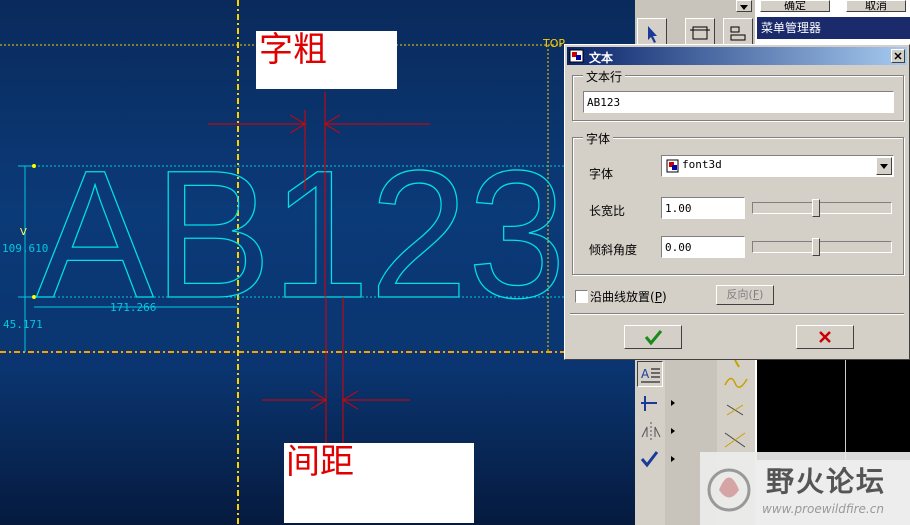 This screenshot has width=910, height=525. I want to click on mirror-tool-button, so click(657, 431).